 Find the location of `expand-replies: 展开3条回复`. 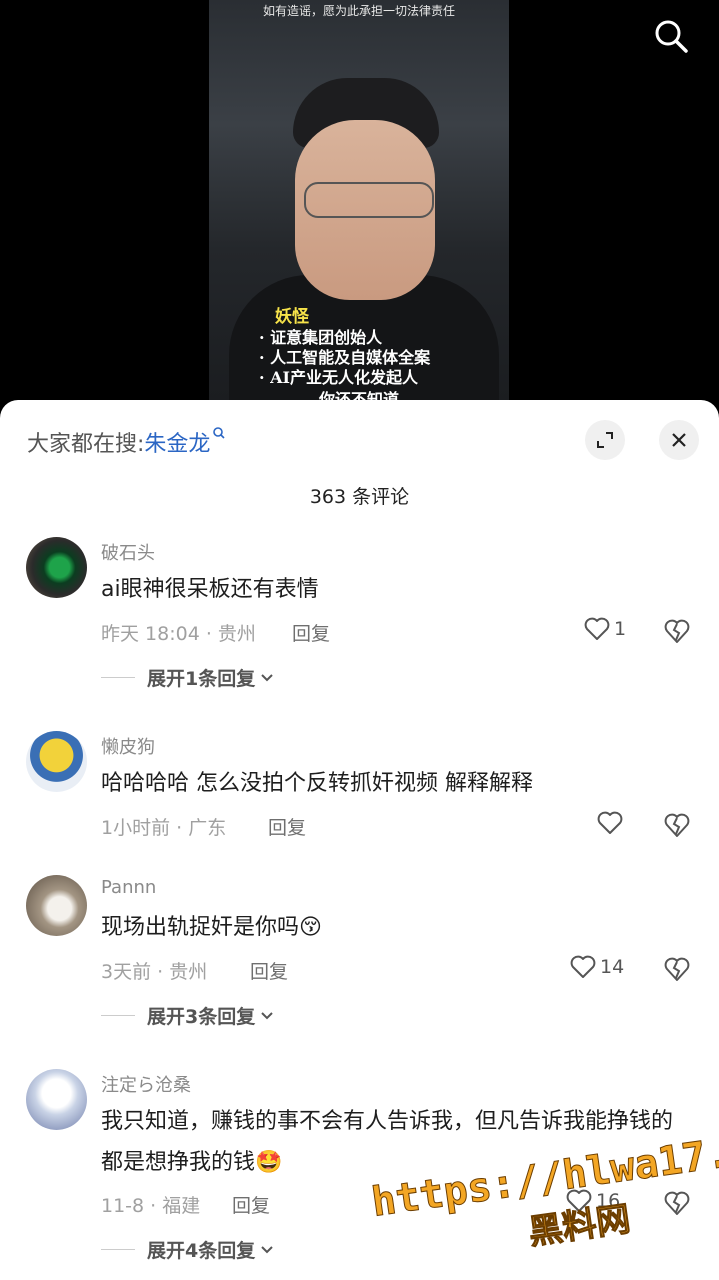

expand-replies: 展开3条回复 is located at coordinates (188, 1015).